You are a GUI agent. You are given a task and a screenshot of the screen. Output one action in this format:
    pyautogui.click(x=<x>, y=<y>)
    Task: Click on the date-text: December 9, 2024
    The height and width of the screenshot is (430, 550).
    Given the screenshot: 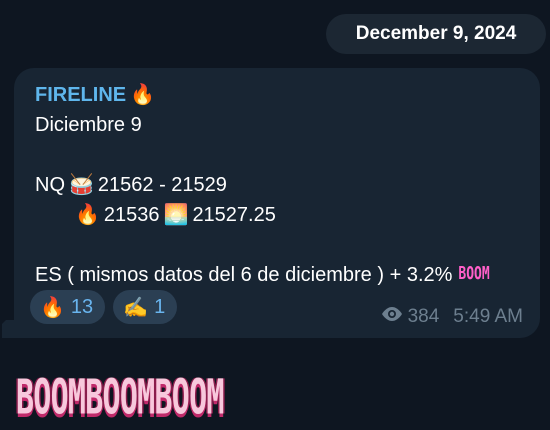 What is the action you would take?
    pyautogui.click(x=436, y=33)
    